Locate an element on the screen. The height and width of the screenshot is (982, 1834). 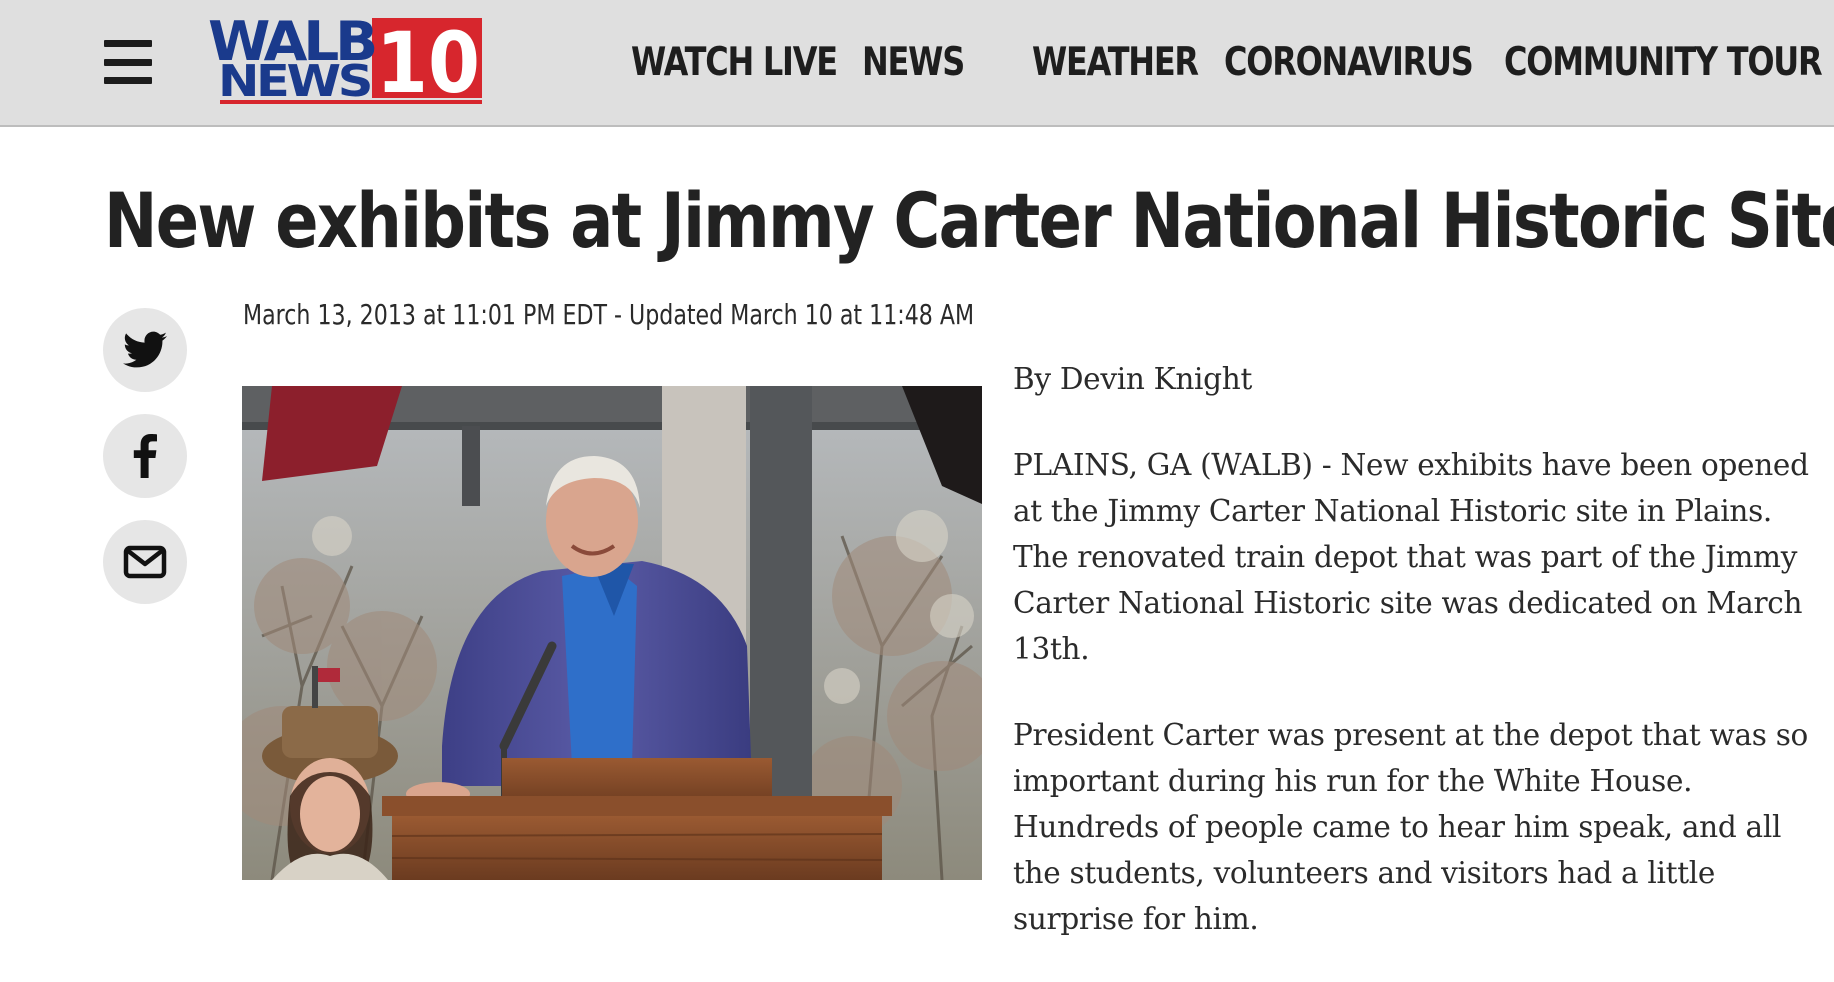
walb-news-10-logo: WALB NEWS 10 is located at coordinates (346, 61).